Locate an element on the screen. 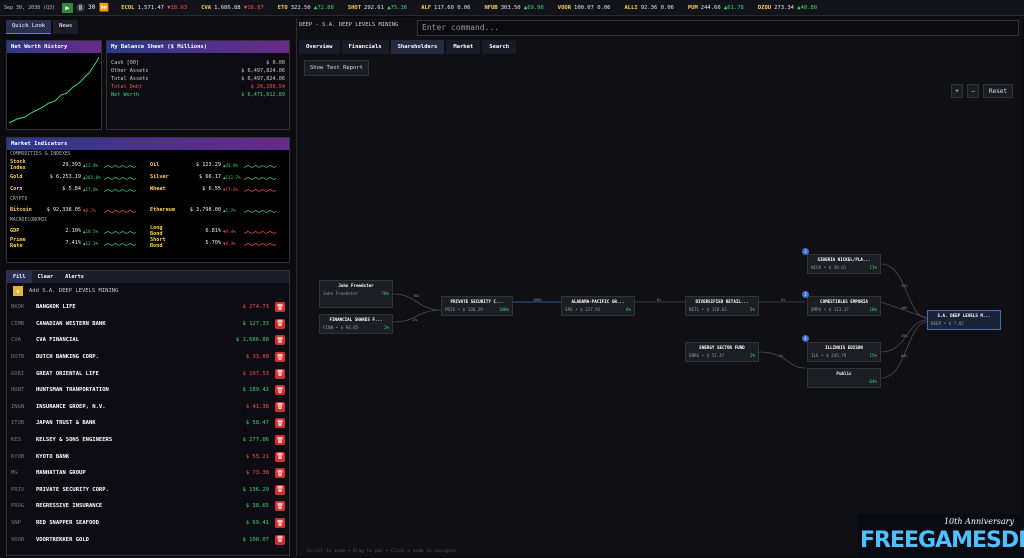  tab-news: News is located at coordinates (66, 27).